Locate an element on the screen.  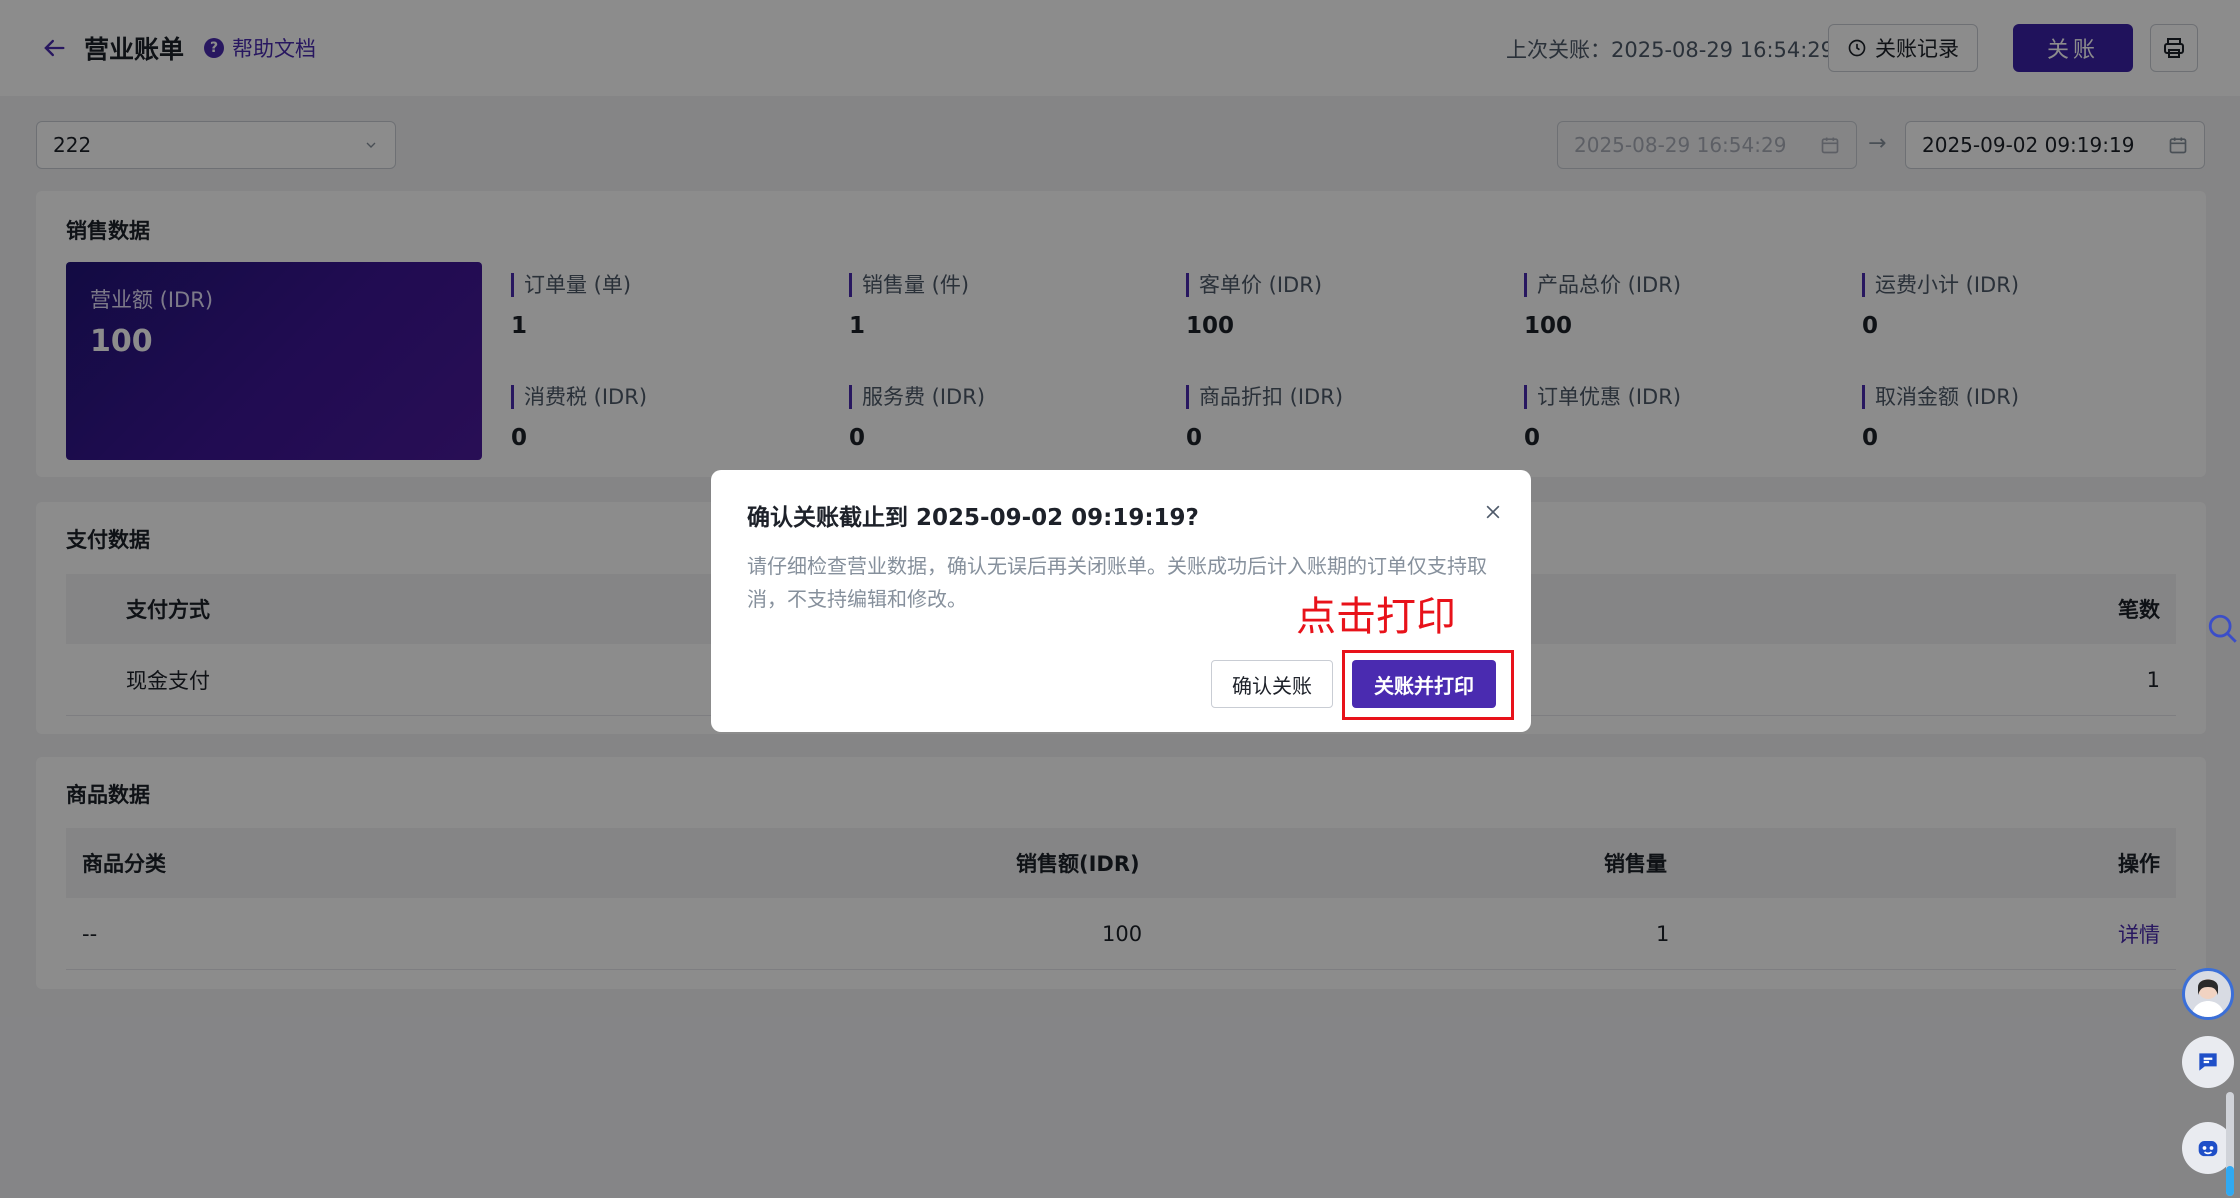
chat-icon is located at coordinates (2208, 1062).